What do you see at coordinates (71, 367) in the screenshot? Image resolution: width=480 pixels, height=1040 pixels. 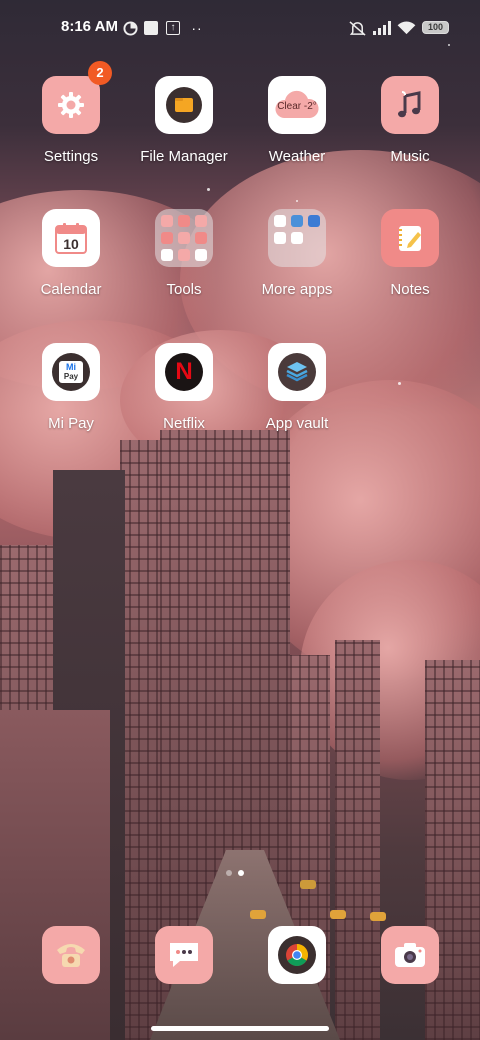 I see `mi-pay-tile-top: Mi` at bounding box center [71, 367].